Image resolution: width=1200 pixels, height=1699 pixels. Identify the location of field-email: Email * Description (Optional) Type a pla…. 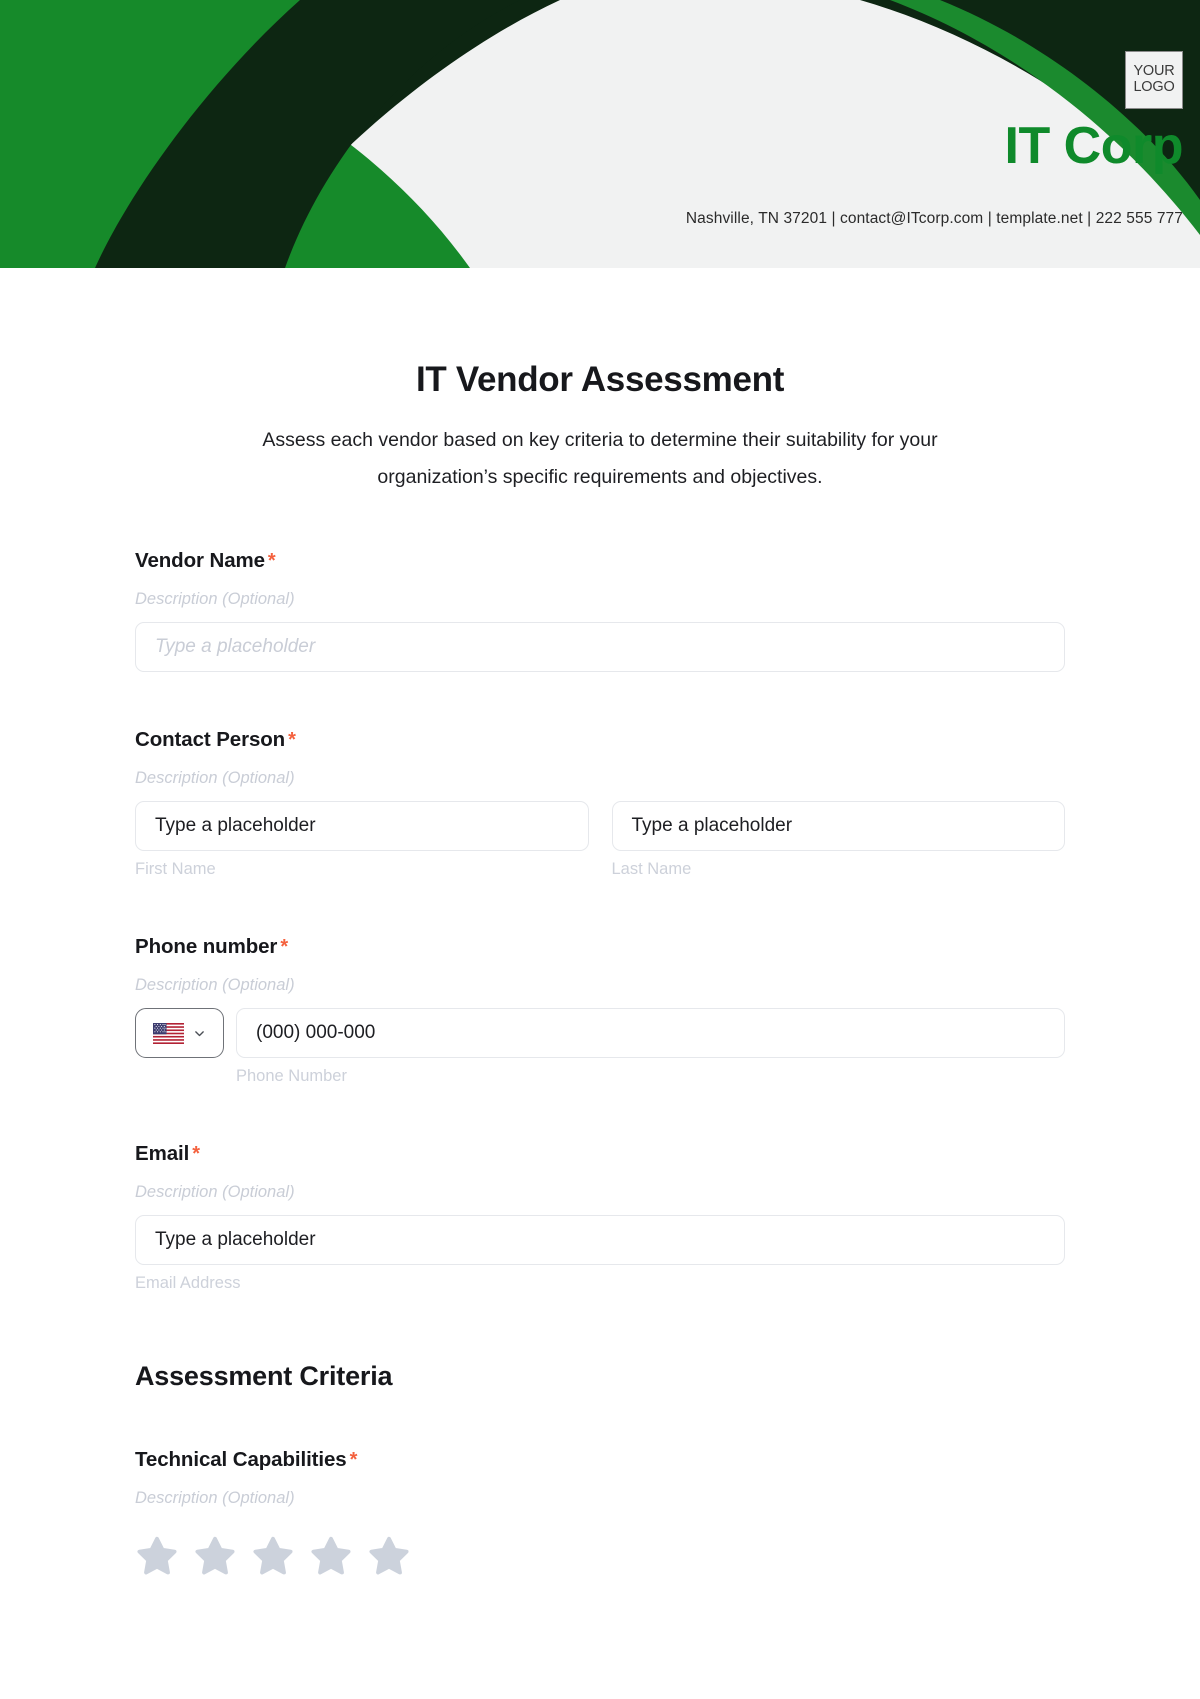
(600, 1217).